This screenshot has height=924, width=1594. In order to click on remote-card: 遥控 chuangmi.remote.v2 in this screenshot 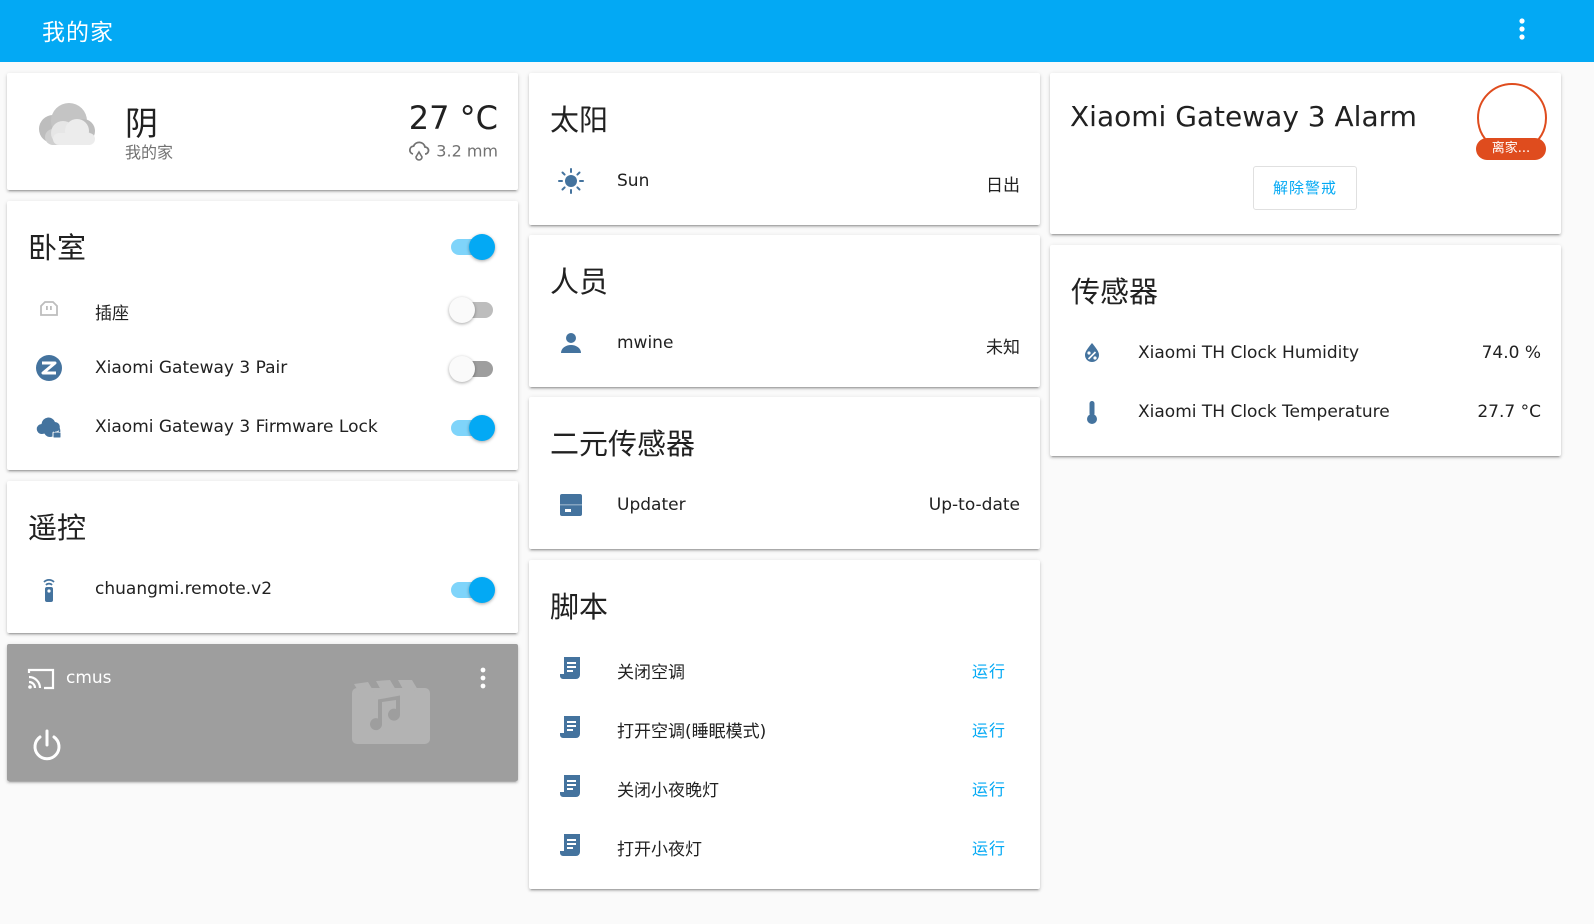, I will do `click(262, 557)`.